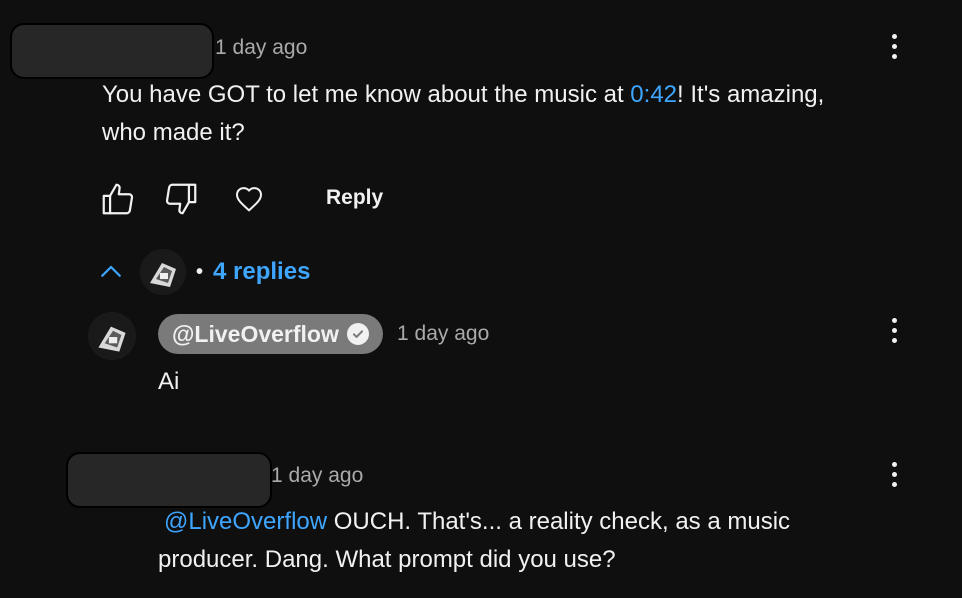 This screenshot has height=598, width=962. Describe the element at coordinates (354, 198) in the screenshot. I see `reply-button: Reply` at that location.